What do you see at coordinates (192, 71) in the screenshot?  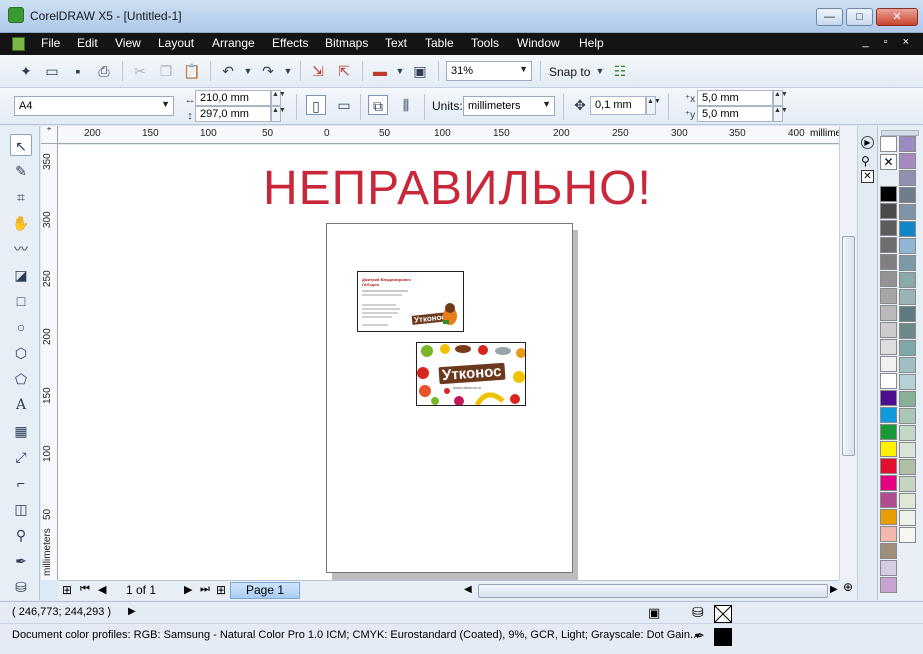 I see `paste-icon: 📋` at bounding box center [192, 71].